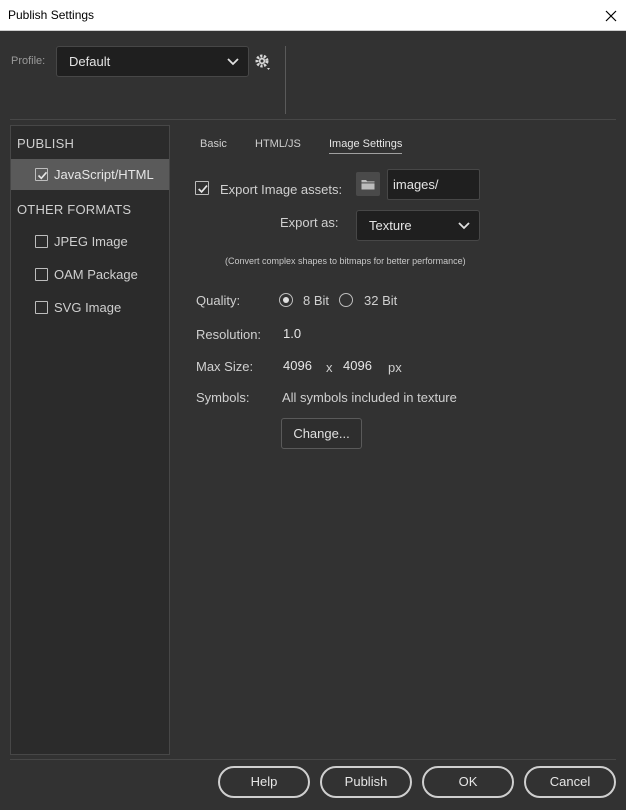  I want to click on footer-divider, so click(313, 759).